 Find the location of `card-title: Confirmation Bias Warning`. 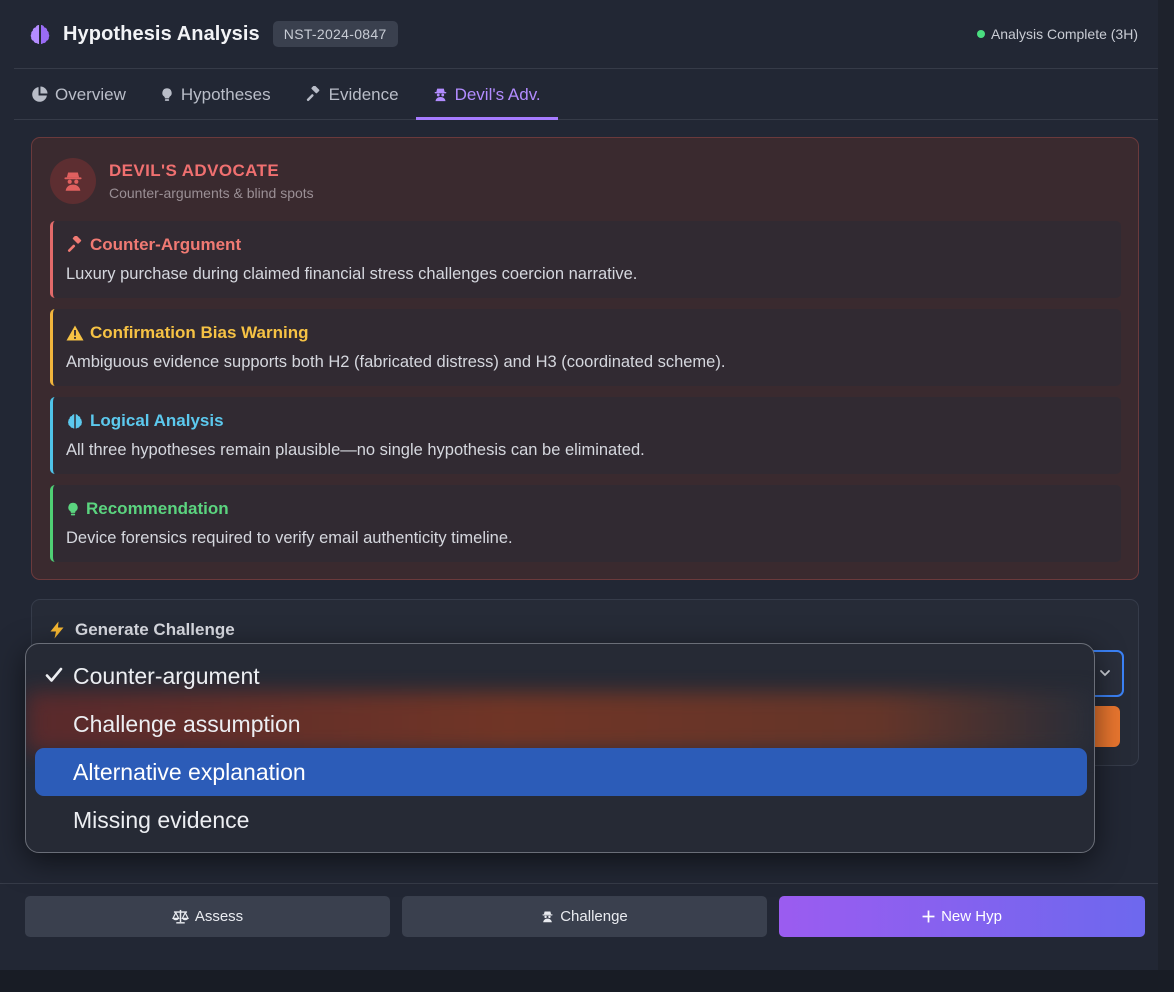

card-title: Confirmation Bias Warning is located at coordinates (199, 332).